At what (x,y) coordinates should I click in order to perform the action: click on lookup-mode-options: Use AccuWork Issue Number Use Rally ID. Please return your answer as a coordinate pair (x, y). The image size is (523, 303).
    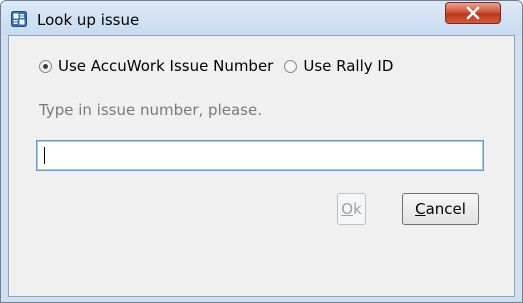
    Looking at the image, I should click on (216, 66).